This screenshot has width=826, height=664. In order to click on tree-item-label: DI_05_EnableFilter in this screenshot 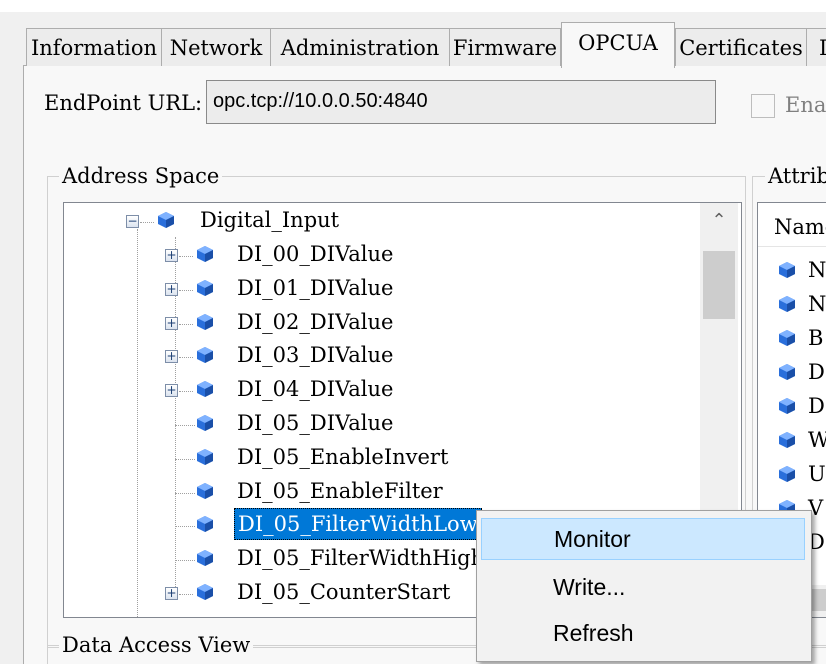, I will do `click(340, 490)`.